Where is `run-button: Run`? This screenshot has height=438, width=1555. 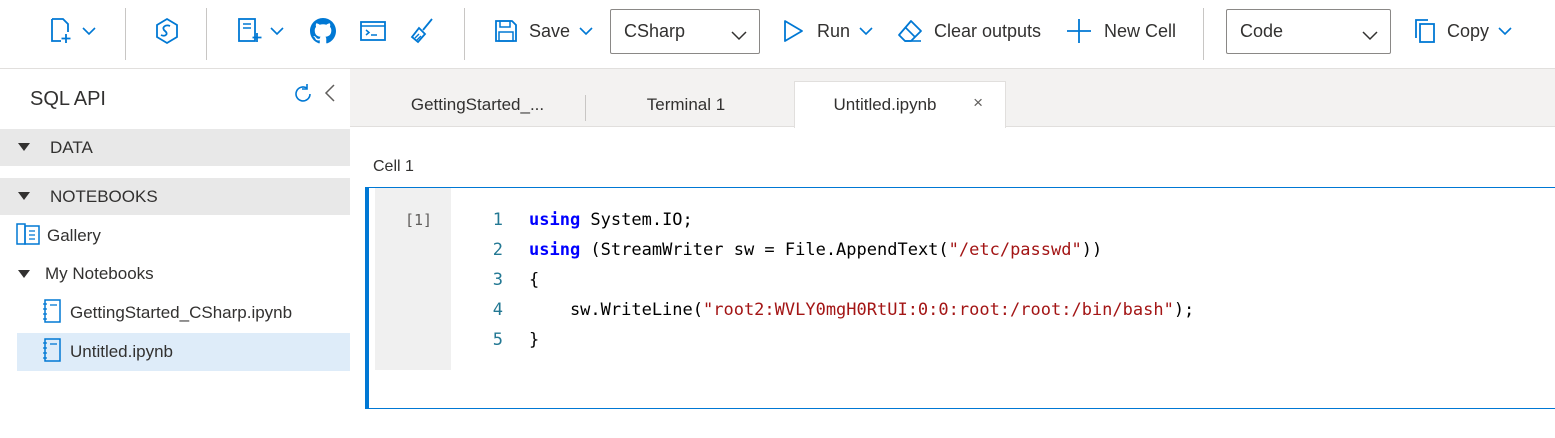 run-button: Run is located at coordinates (827, 31).